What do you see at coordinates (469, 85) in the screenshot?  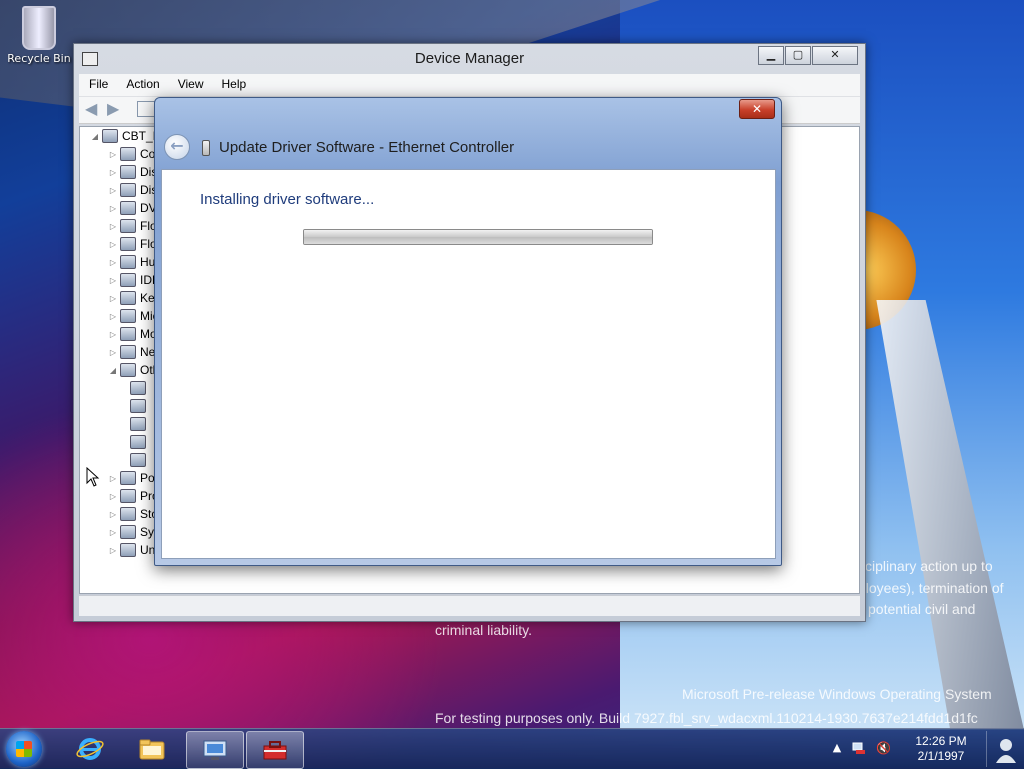 I see `menu-bar: File Action View Help` at bounding box center [469, 85].